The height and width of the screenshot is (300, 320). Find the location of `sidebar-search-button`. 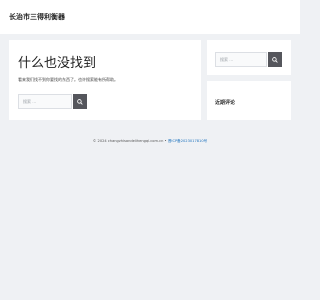

sidebar-search-button is located at coordinates (275, 59).